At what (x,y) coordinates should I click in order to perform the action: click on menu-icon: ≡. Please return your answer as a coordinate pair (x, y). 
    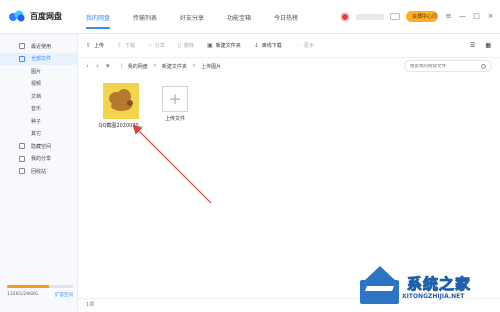
    Looking at the image, I should click on (448, 16).